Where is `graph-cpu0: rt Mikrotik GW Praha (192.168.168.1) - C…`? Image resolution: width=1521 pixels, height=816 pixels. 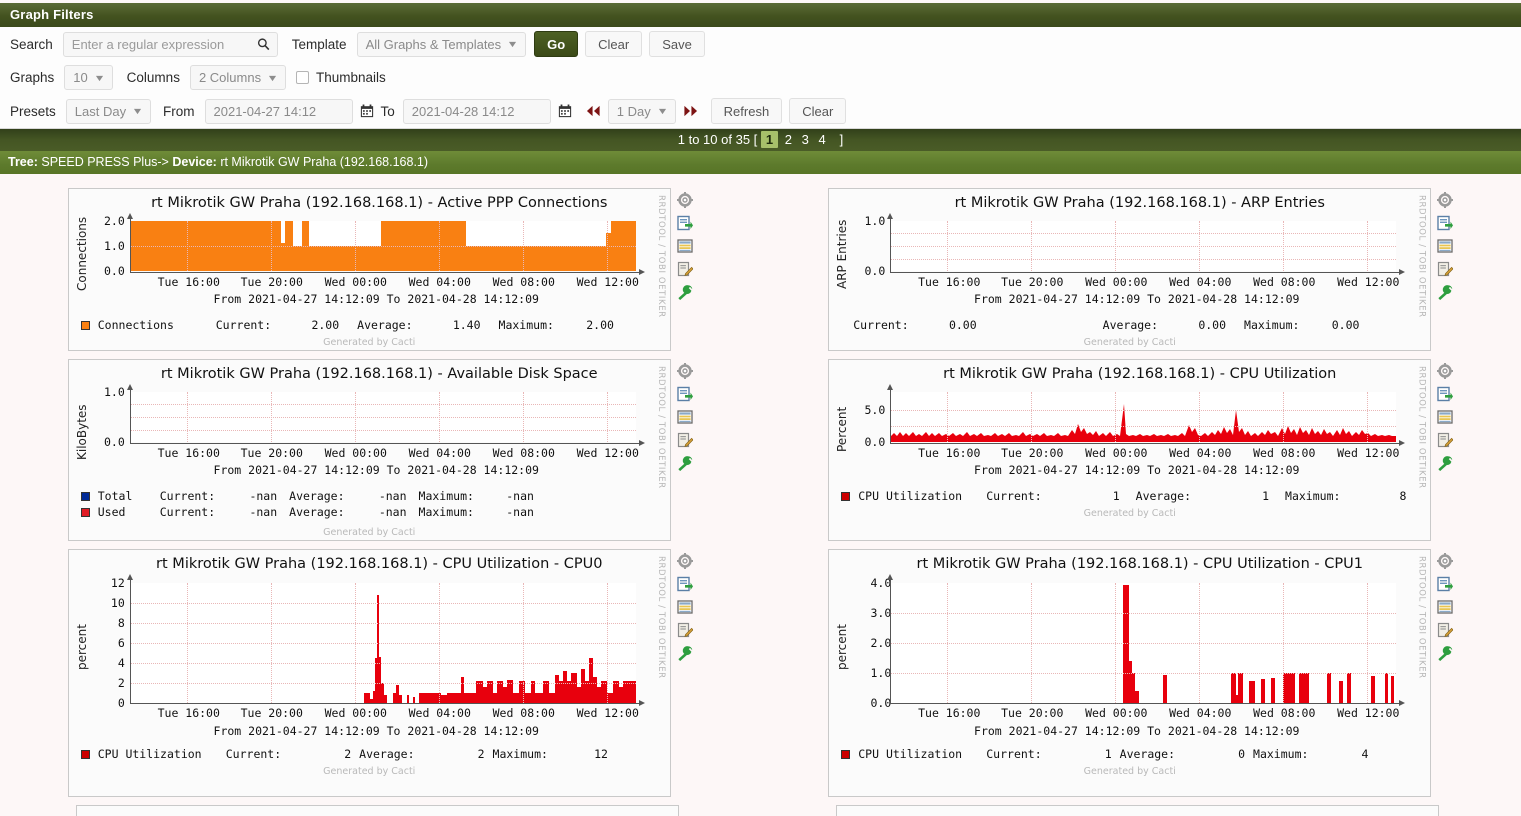 graph-cpu0: rt Mikrotik GW Praha (192.168.168.1) - C… is located at coordinates (369, 673).